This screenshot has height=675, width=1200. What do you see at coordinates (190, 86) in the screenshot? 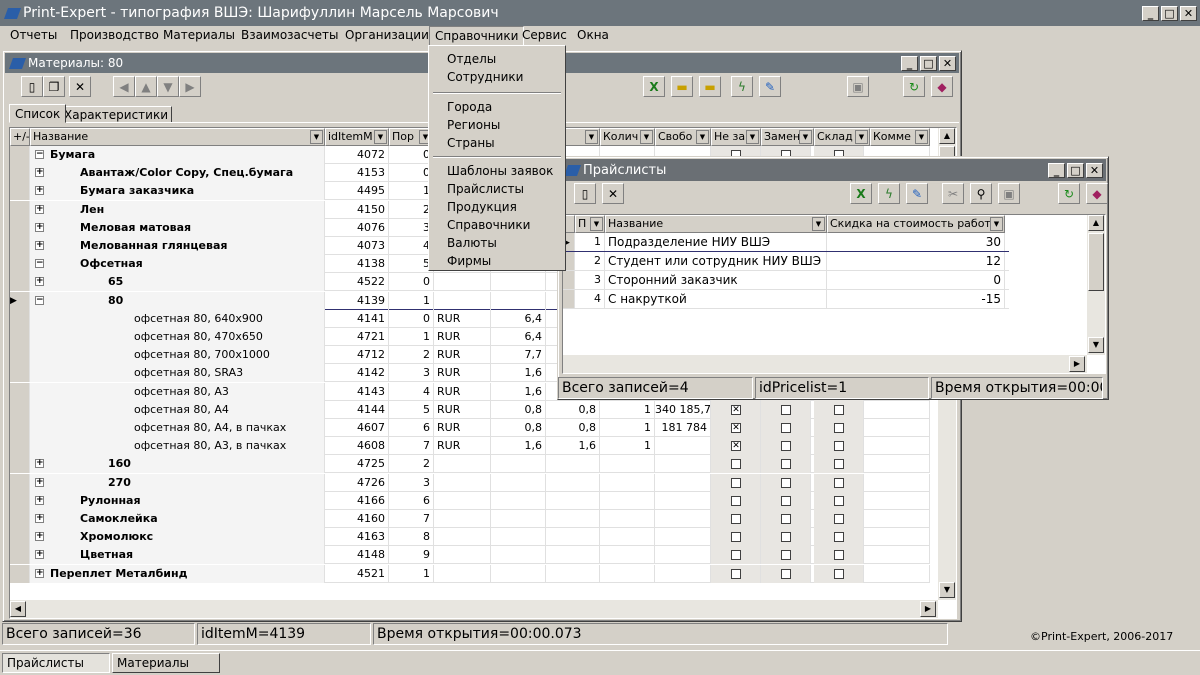
I see `nav-last-button: ▶` at bounding box center [190, 86].